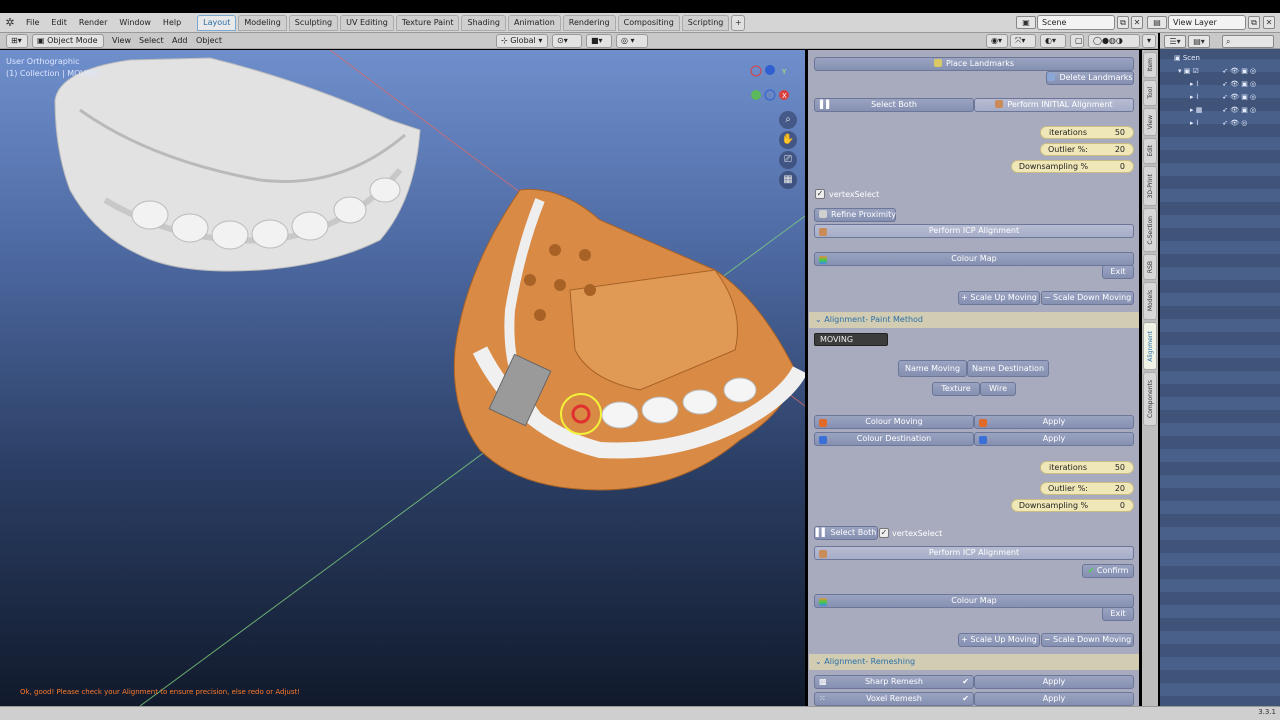 This screenshot has width=1280, height=720. I want to click on downsampling-field-2: Downsampling % 0, so click(1072, 505).